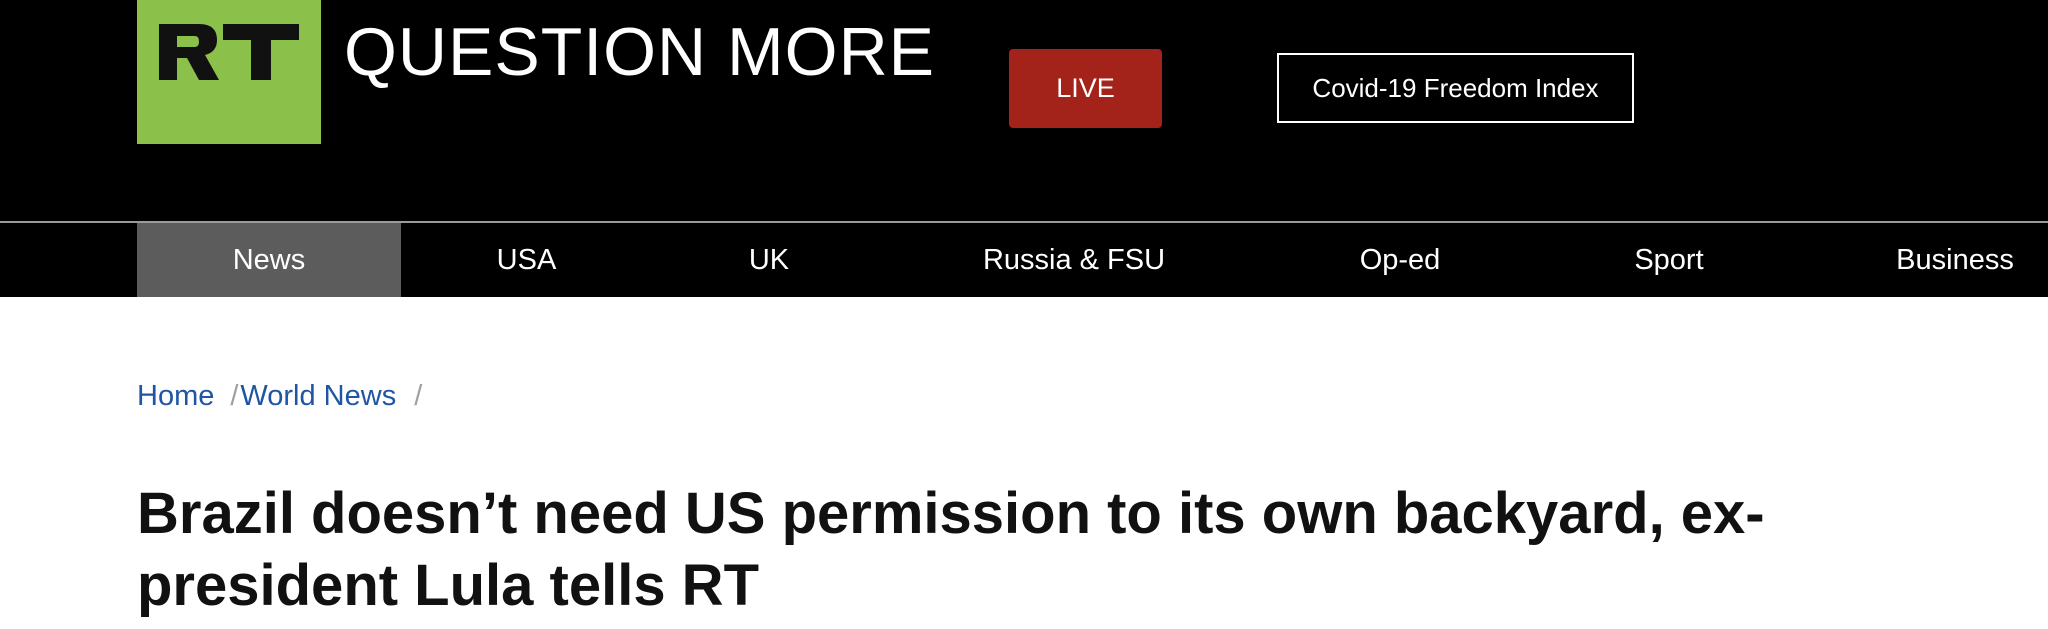 The image size is (2048, 629). Describe the element at coordinates (769, 260) in the screenshot. I see `nav-item-uk: UK` at that location.